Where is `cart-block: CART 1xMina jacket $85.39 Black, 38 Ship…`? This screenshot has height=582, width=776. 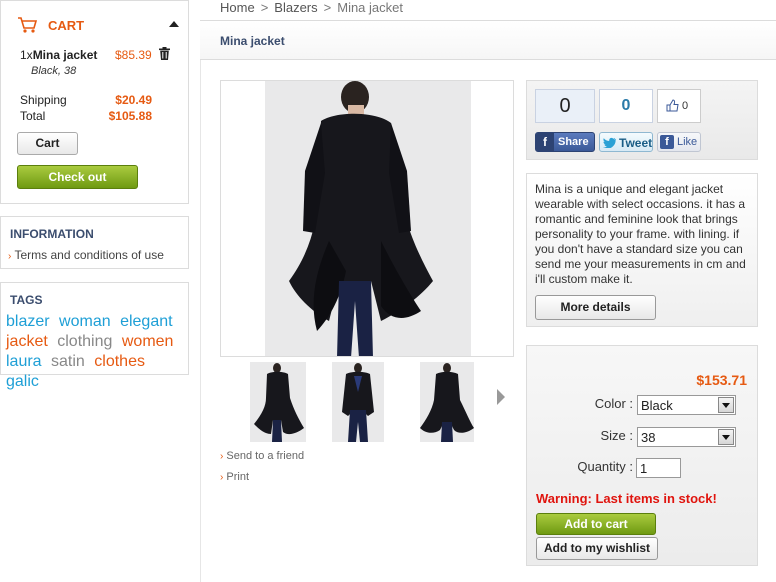
cart-block: CART 1xMina jacket $85.39 Black, 38 Ship… is located at coordinates (94, 102).